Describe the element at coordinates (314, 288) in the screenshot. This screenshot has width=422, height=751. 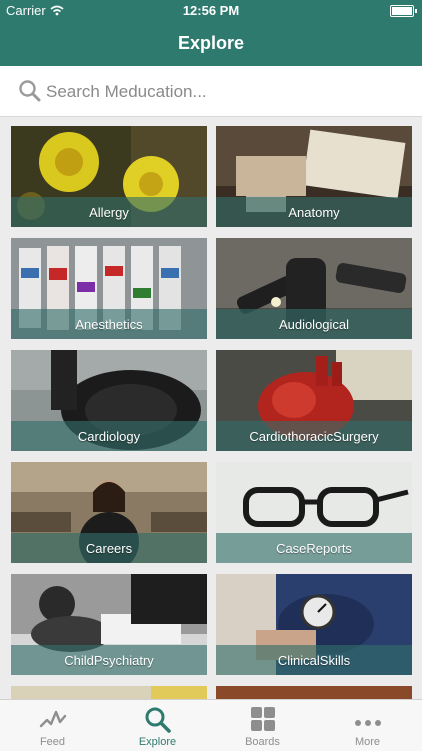
I see `topic-tile-audiological: Audiological` at that location.